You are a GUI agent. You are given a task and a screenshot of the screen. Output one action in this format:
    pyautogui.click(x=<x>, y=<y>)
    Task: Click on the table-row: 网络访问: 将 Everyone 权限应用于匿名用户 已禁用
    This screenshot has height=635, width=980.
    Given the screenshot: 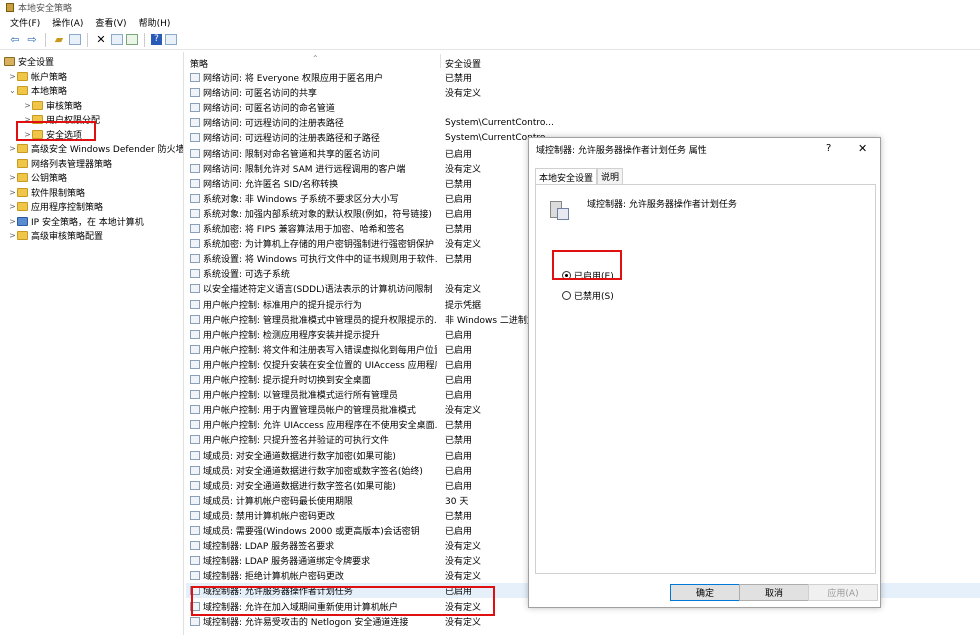 What is the action you would take?
    pyautogui.click(x=583, y=77)
    